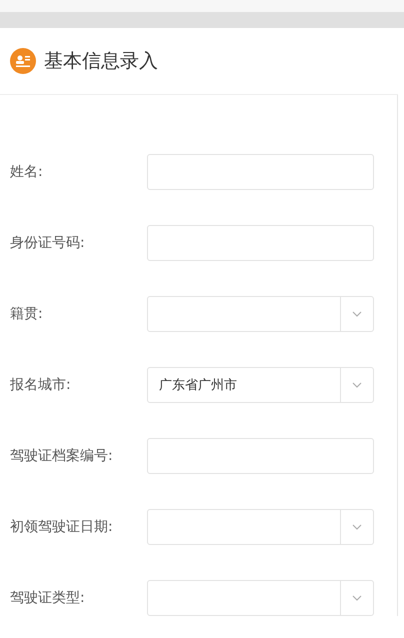 Image resolution: width=404 pixels, height=638 pixels. What do you see at coordinates (62, 527) in the screenshot?
I see `field-label: 初领驾驶证日期:` at bounding box center [62, 527].